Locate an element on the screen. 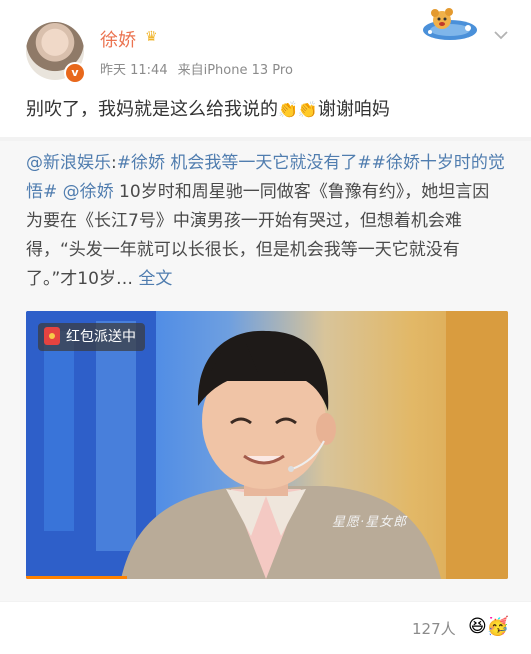 The height and width of the screenshot is (654, 531). video-watermark: 星愿·星女郎 is located at coordinates (370, 522).